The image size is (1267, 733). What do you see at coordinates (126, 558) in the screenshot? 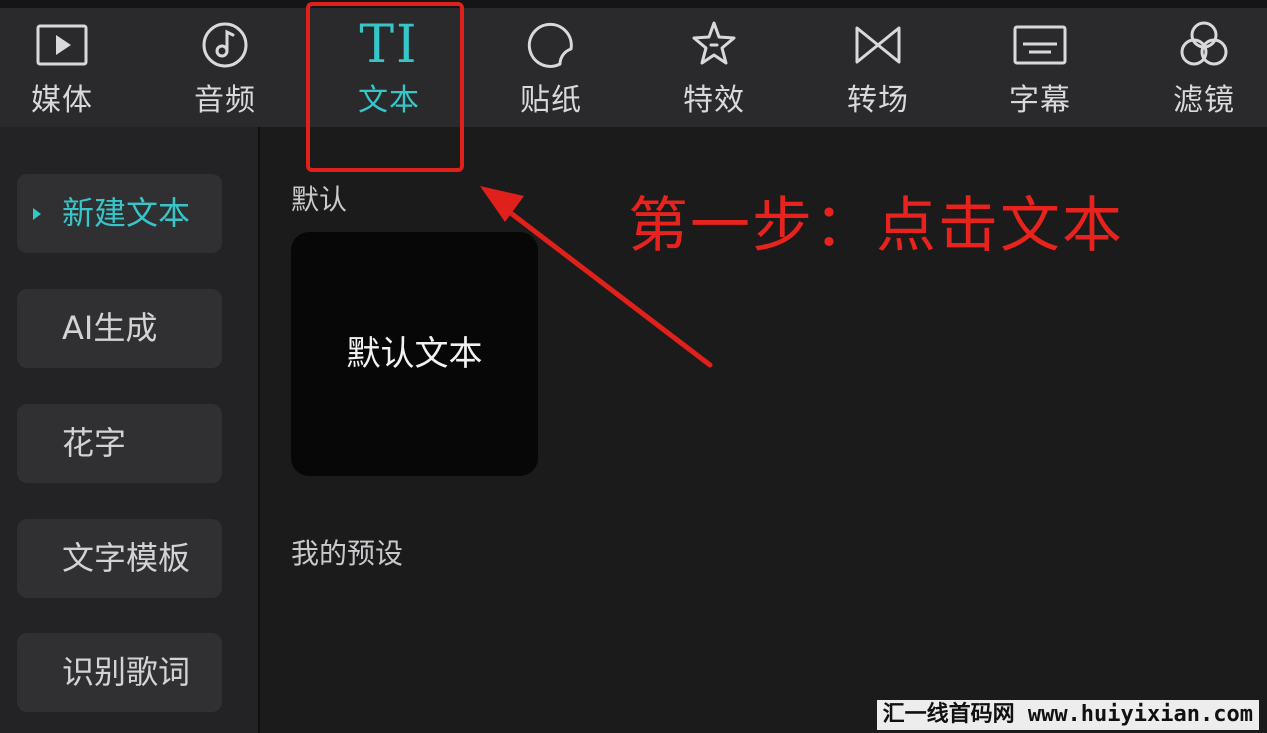
I see `sidebar-item-label: 文字模板` at bounding box center [126, 558].